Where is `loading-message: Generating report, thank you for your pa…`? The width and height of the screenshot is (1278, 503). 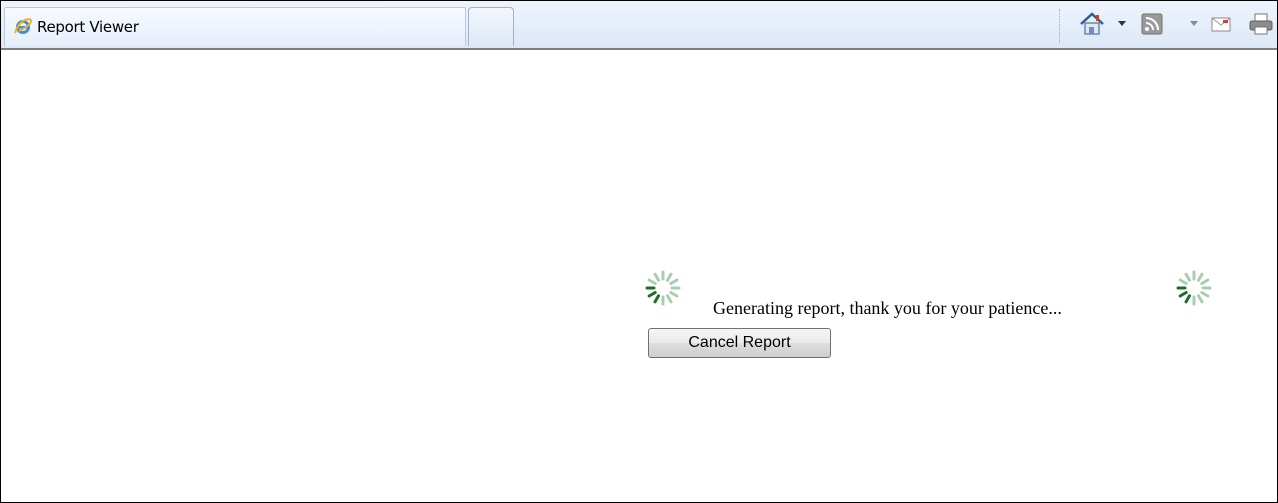
loading-message: Generating report, thank you for your pa… is located at coordinates (887, 308).